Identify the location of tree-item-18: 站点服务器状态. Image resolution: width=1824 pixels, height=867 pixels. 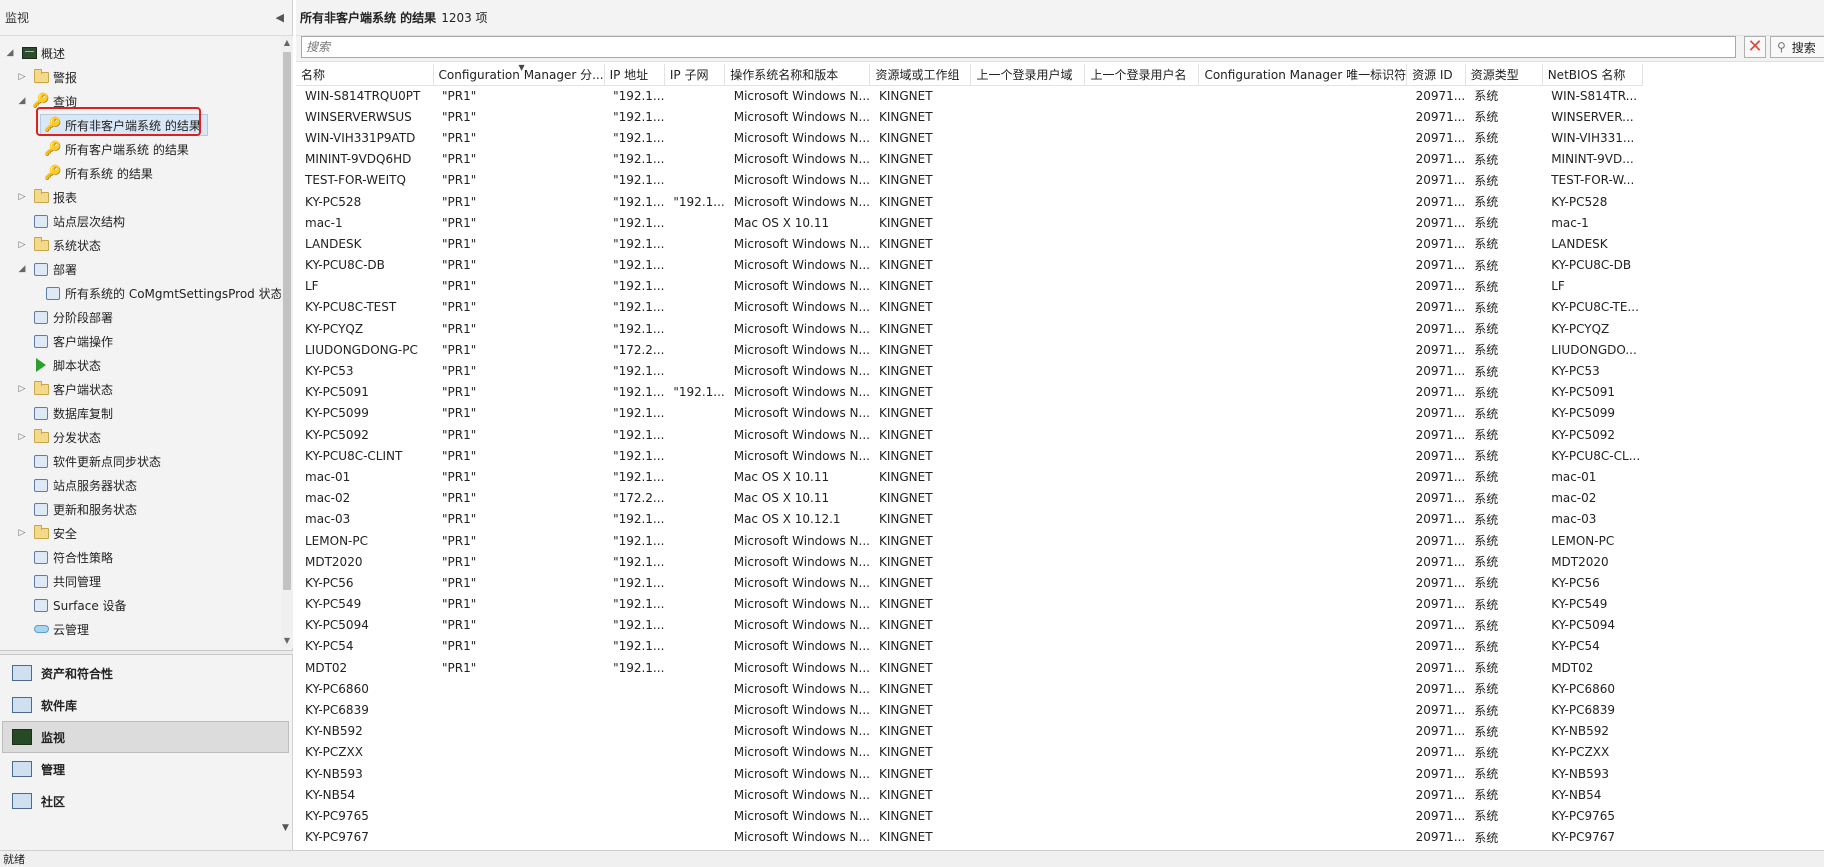
(140, 485).